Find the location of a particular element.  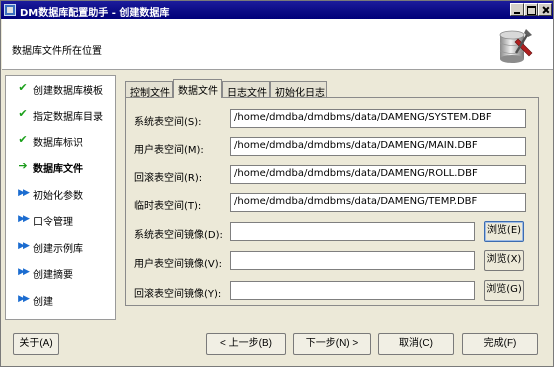

cancel-button: 取消(C) is located at coordinates (416, 344).